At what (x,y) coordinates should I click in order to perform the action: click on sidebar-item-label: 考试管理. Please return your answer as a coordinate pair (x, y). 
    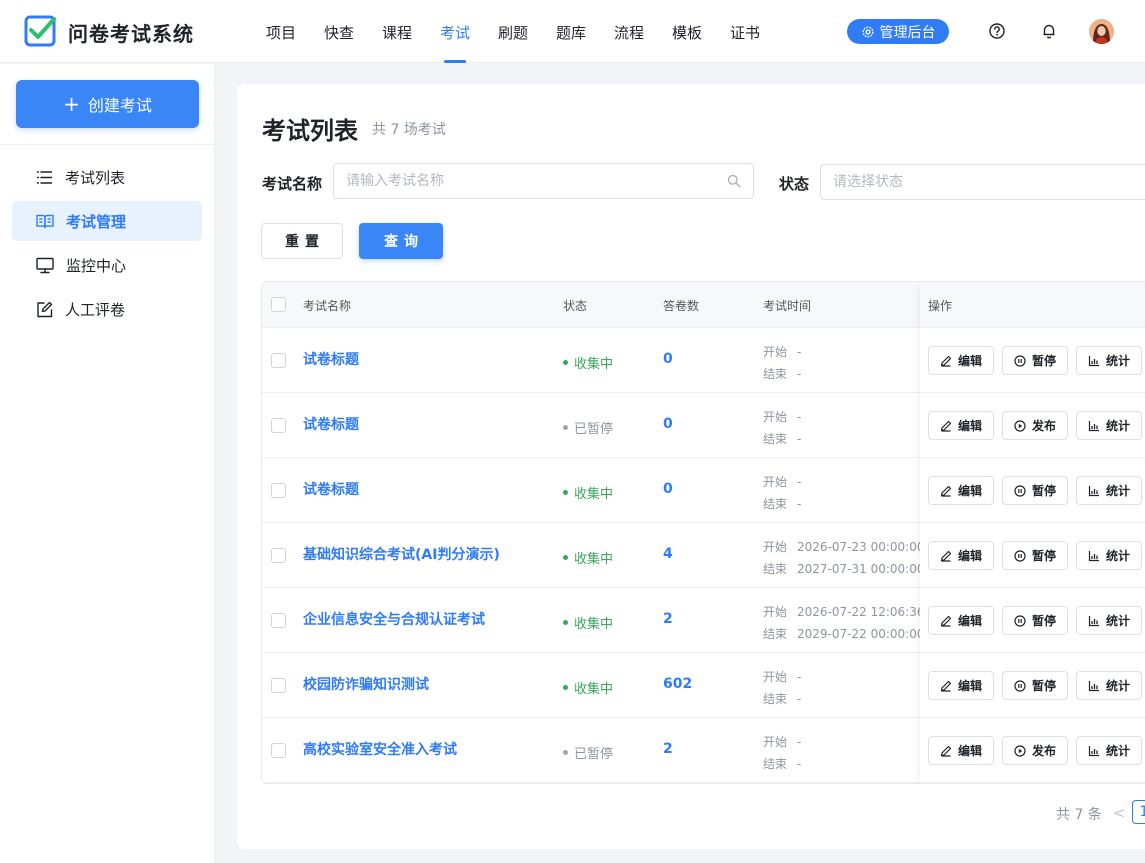
    Looking at the image, I should click on (96, 221).